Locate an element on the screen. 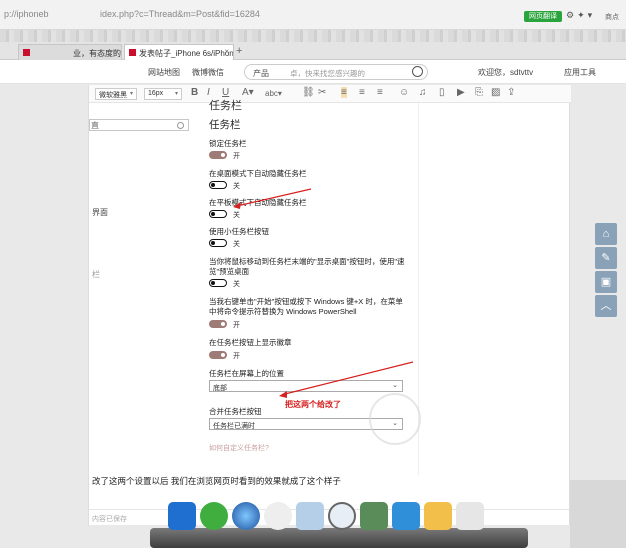 This screenshot has height=548, width=626. tab-news: 业，有态度的 × is located at coordinates (70, 52).